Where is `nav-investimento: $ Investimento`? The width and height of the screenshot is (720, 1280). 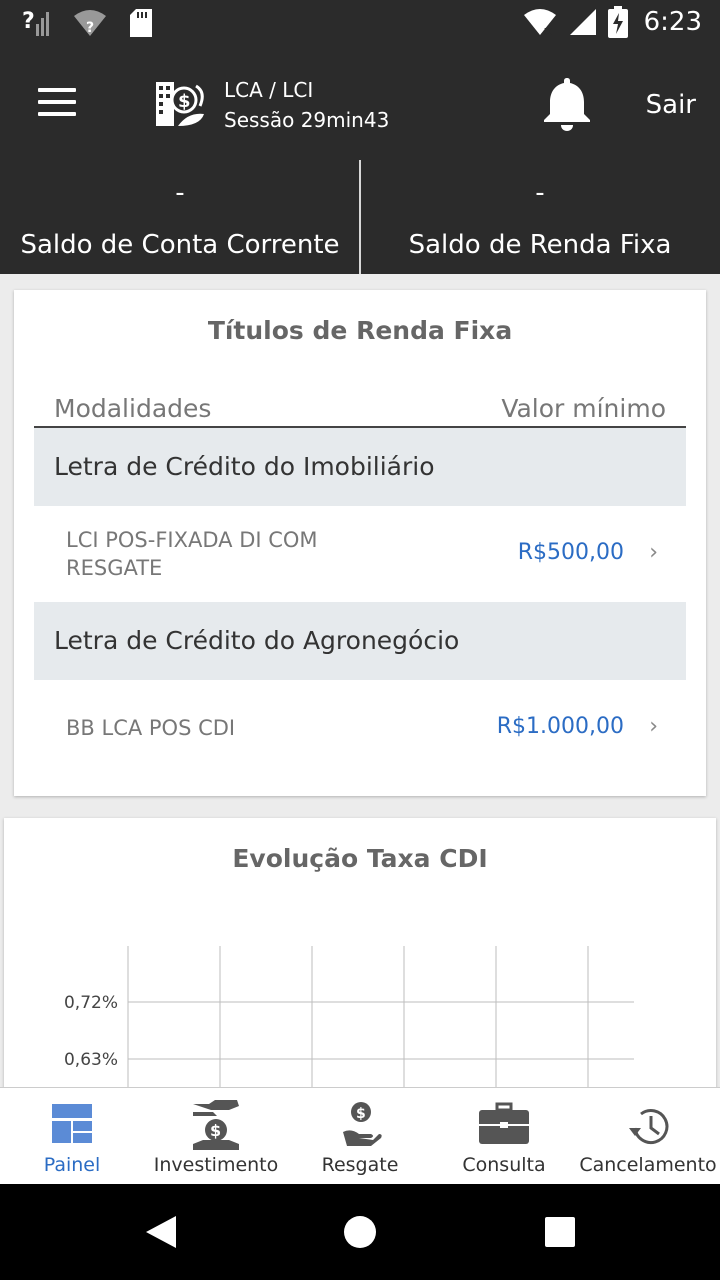 nav-investimento: $ Investimento is located at coordinates (216, 1136).